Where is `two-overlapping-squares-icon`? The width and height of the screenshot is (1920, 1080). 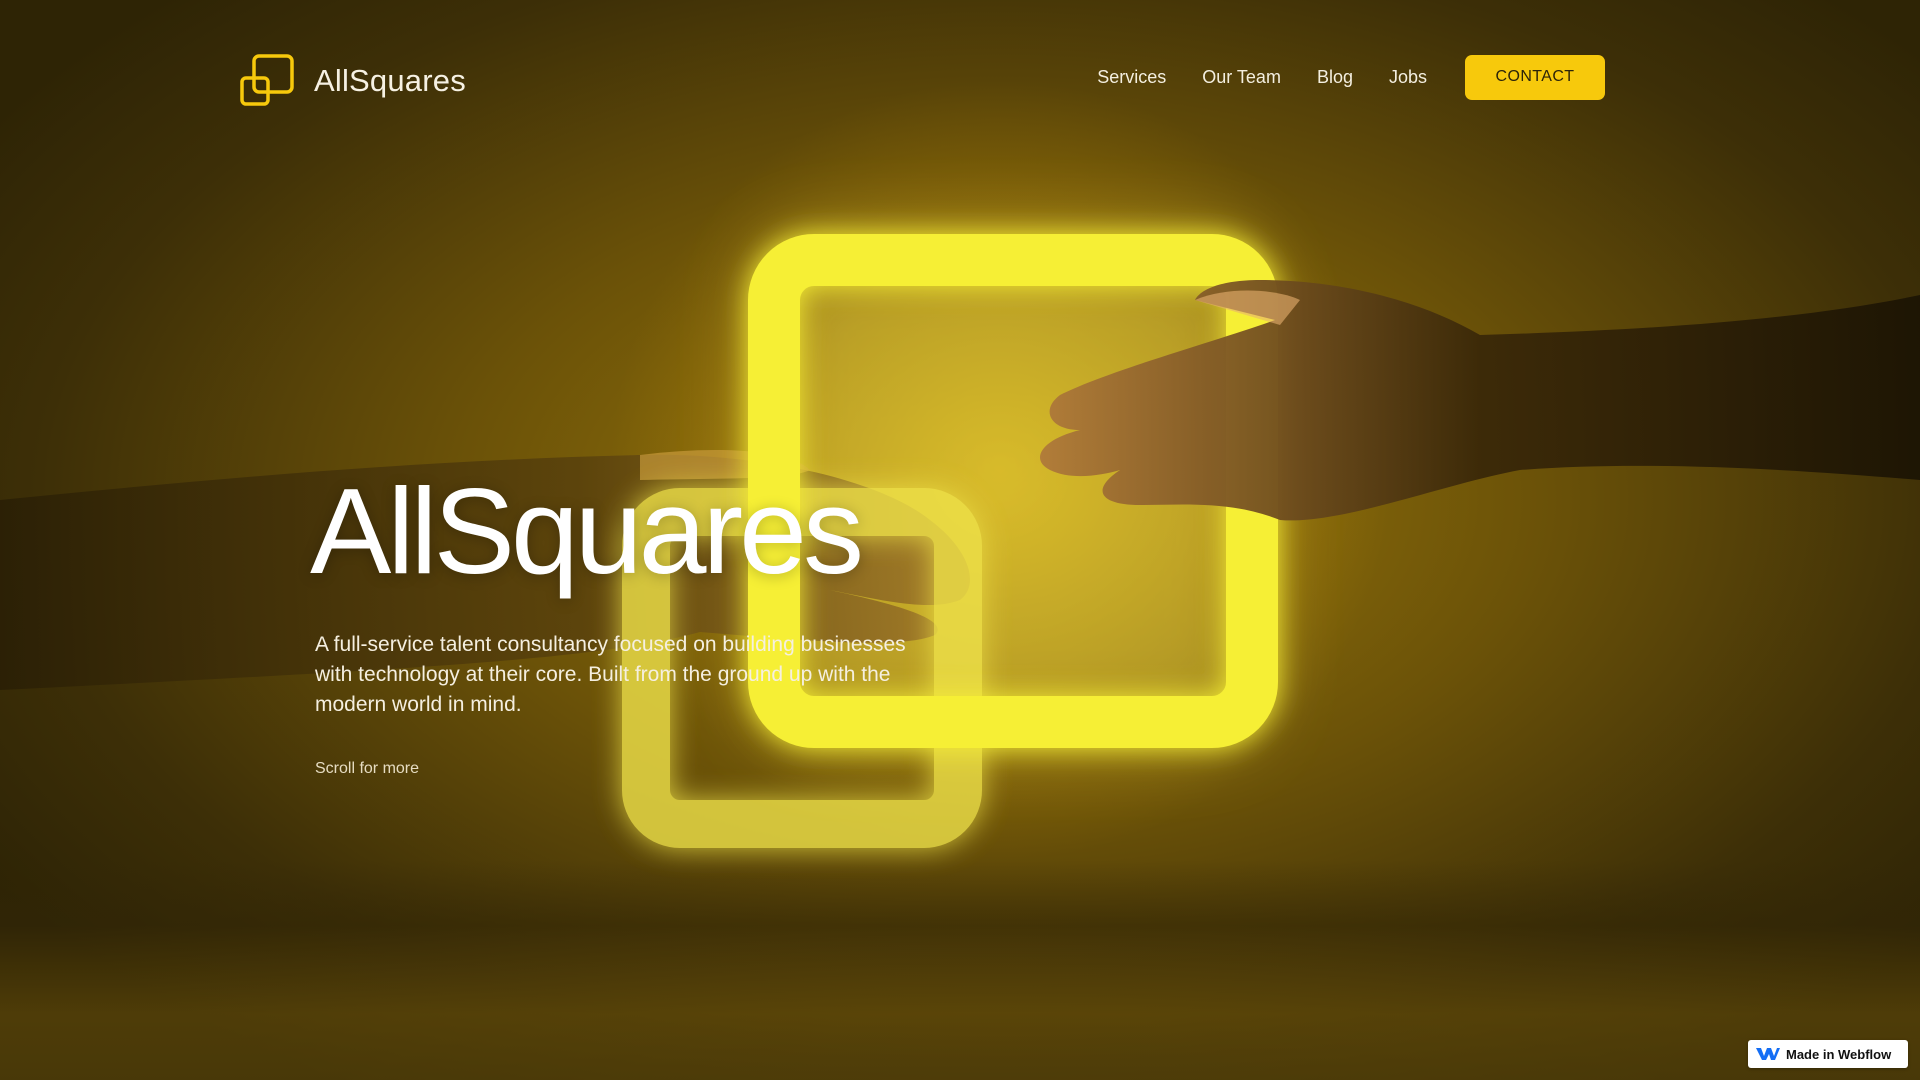
two-overlapping-squares-icon is located at coordinates (267, 80).